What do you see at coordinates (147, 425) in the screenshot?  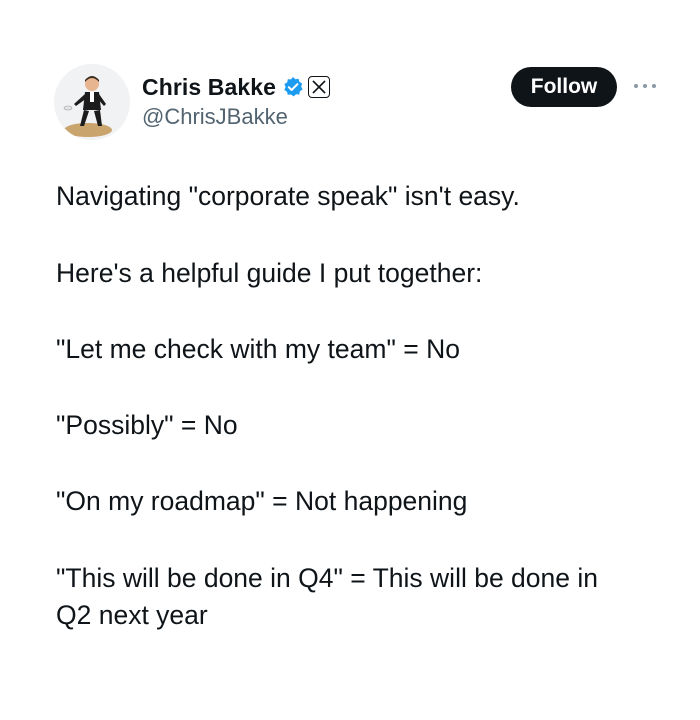 I see `tweet-text-line: "Possibly" = No` at bounding box center [147, 425].